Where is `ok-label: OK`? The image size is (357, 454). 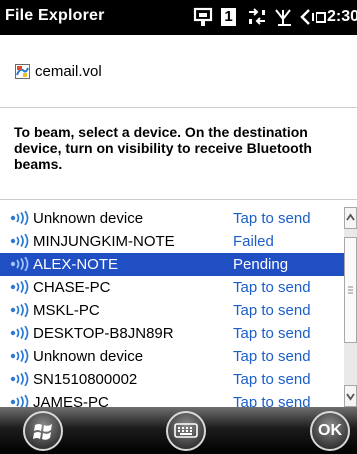
ok-label: OK is located at coordinates (330, 430).